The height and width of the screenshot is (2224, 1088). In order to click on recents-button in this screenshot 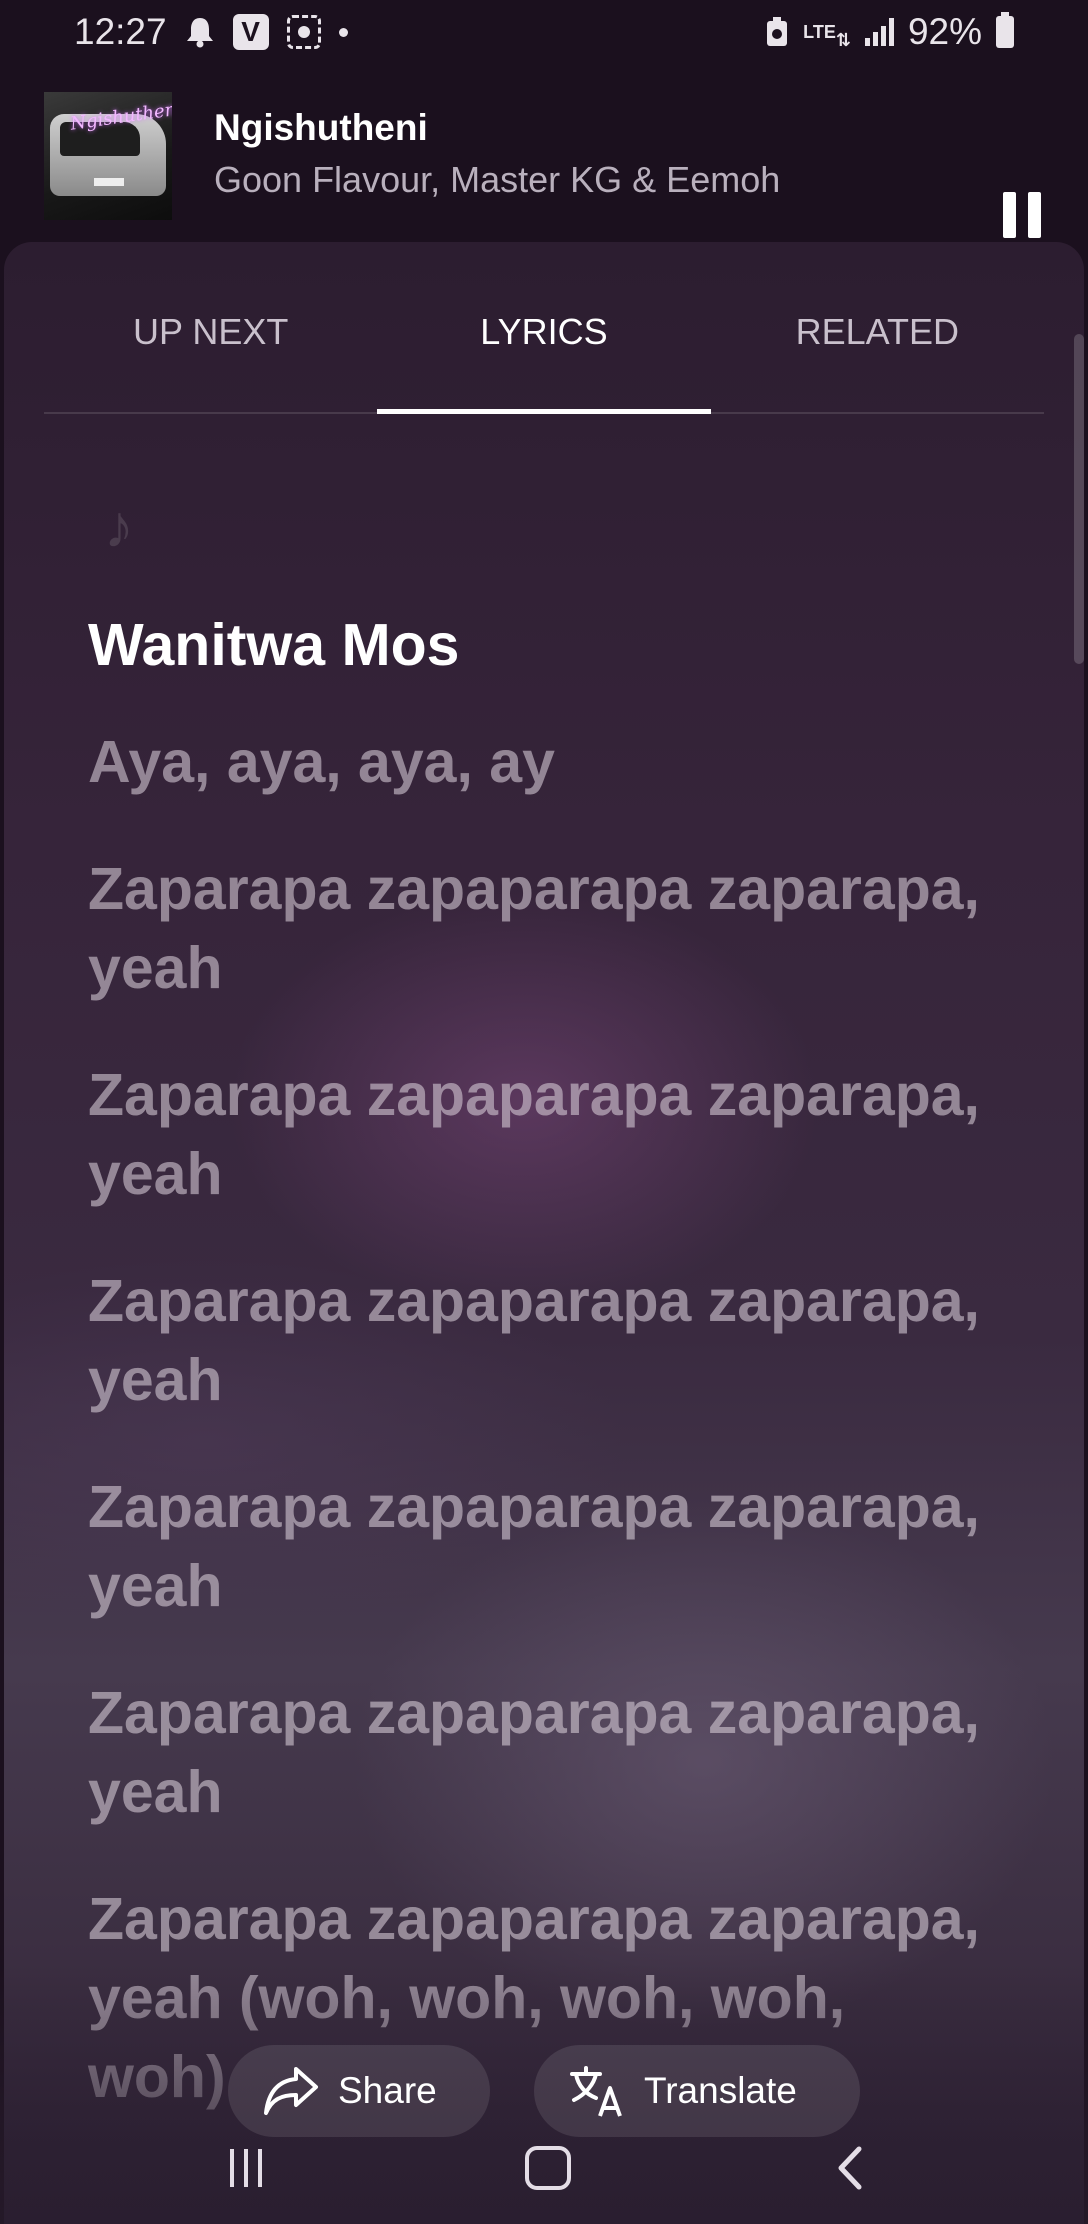, I will do `click(246, 2168)`.